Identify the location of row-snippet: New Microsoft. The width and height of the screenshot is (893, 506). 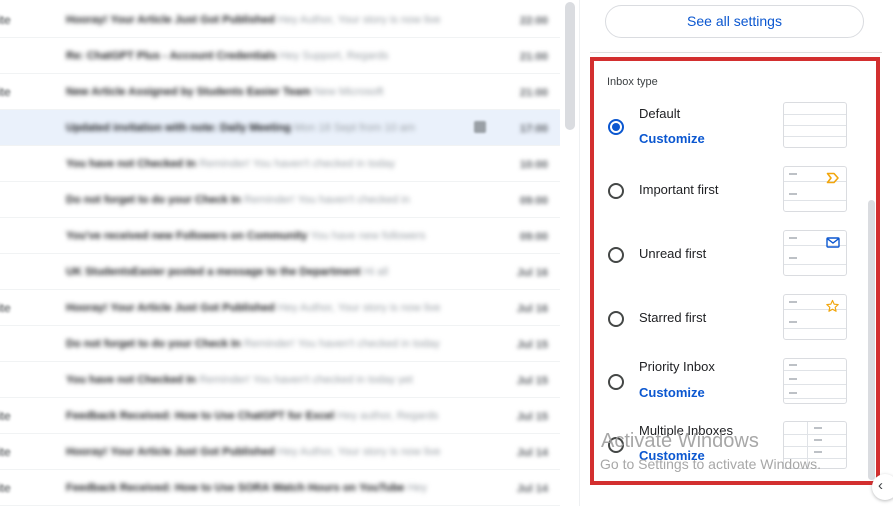
(348, 92).